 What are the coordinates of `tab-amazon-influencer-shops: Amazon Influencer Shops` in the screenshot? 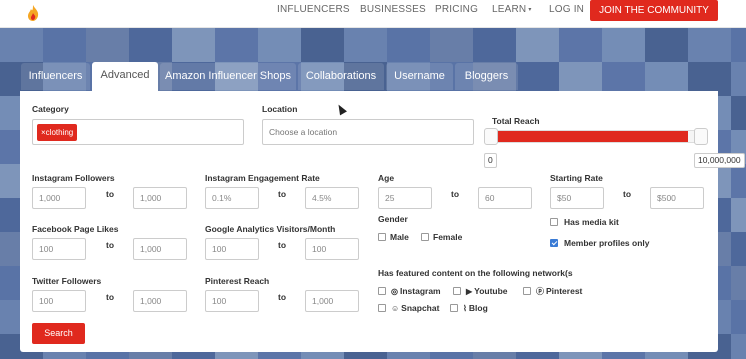 It's located at (228, 76).